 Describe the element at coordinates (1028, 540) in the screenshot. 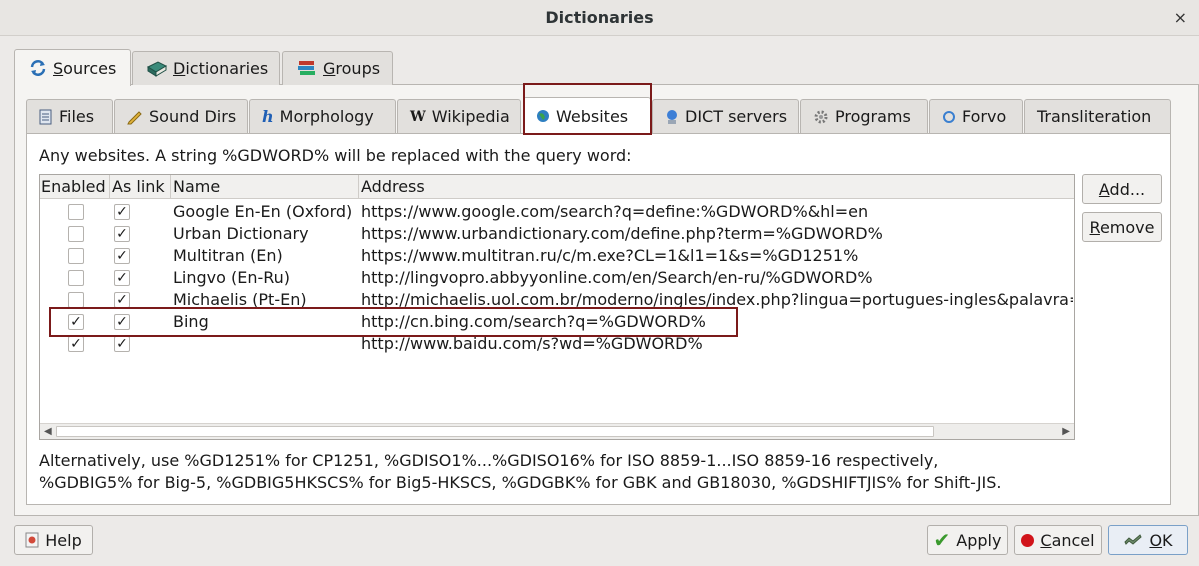

I see `red-dot-icon` at that location.